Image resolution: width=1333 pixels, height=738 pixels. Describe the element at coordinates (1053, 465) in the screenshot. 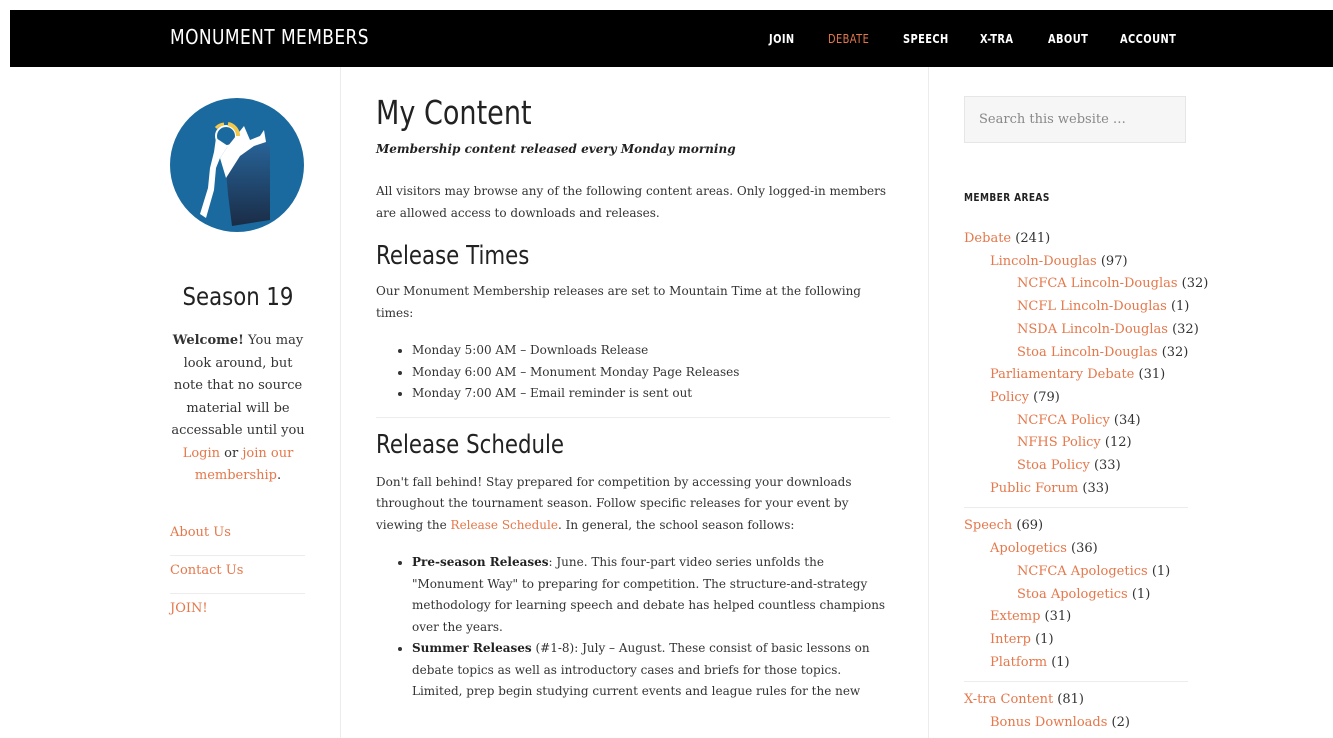

I see `member-area-link: Stoa Policy` at that location.